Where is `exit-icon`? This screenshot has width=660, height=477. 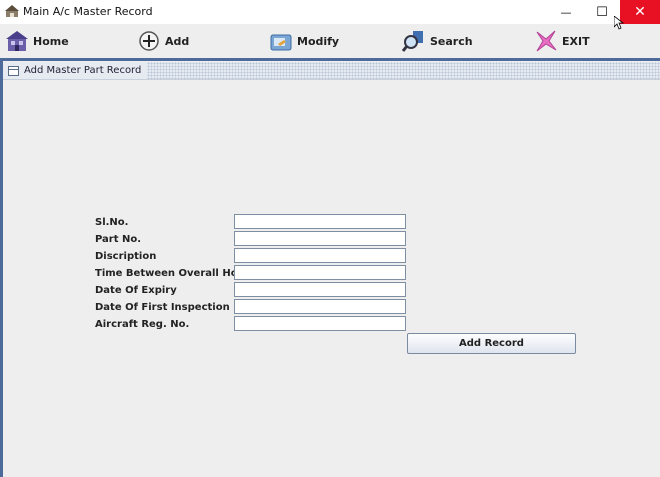
exit-icon is located at coordinates (546, 41).